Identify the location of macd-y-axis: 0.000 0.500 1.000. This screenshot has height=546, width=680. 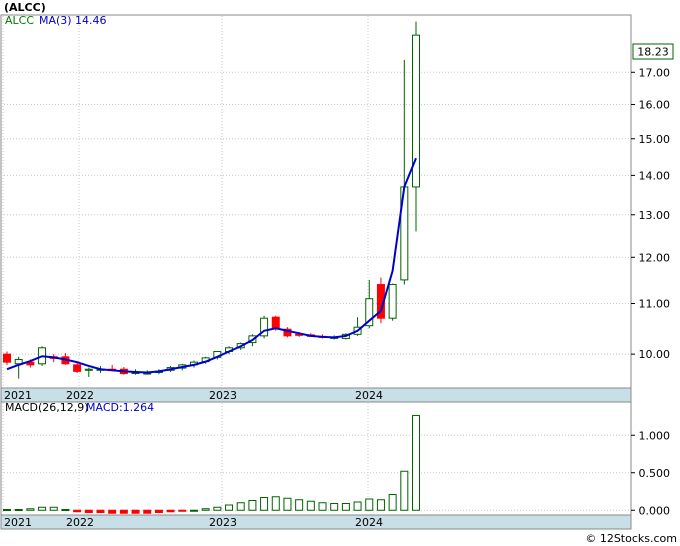
(650, 473).